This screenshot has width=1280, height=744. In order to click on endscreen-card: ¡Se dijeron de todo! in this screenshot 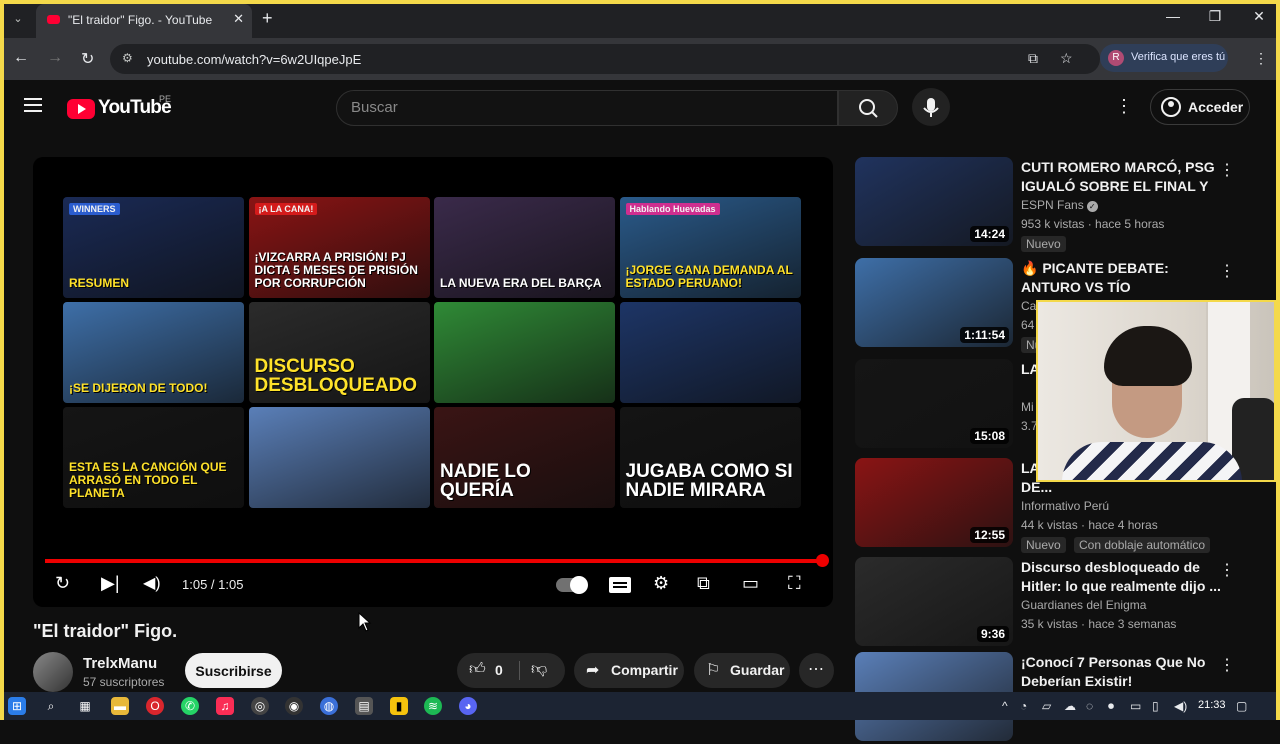, I will do `click(153, 352)`.